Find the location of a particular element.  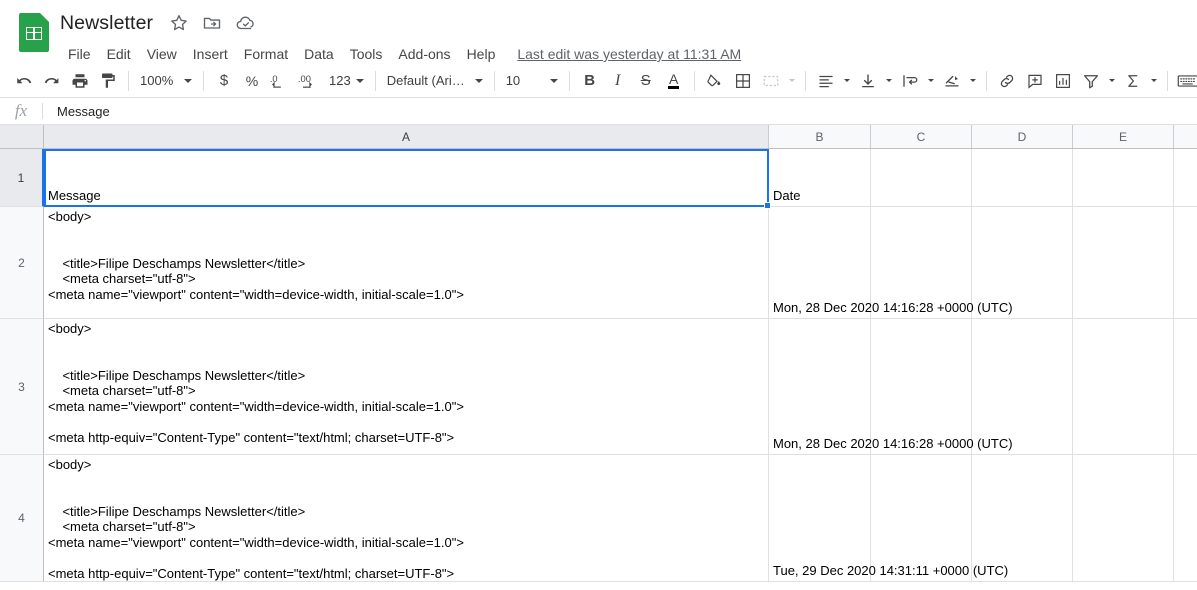

cell-e1 is located at coordinates (1123, 178).